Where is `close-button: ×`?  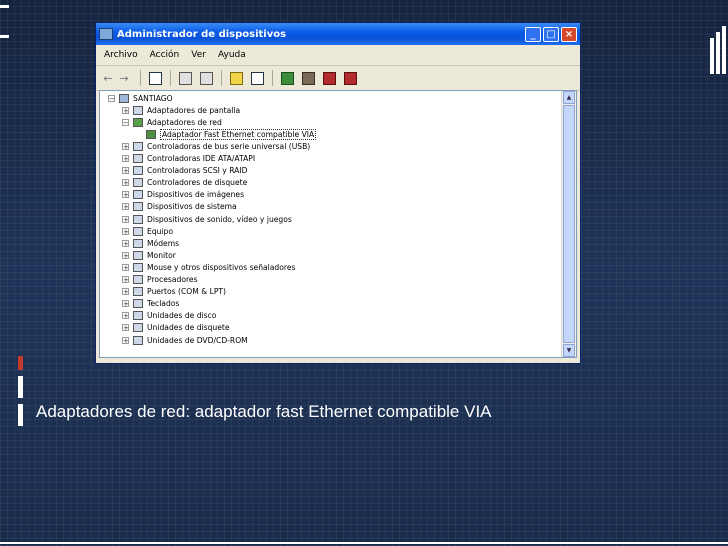
close-button: × is located at coordinates (569, 34).